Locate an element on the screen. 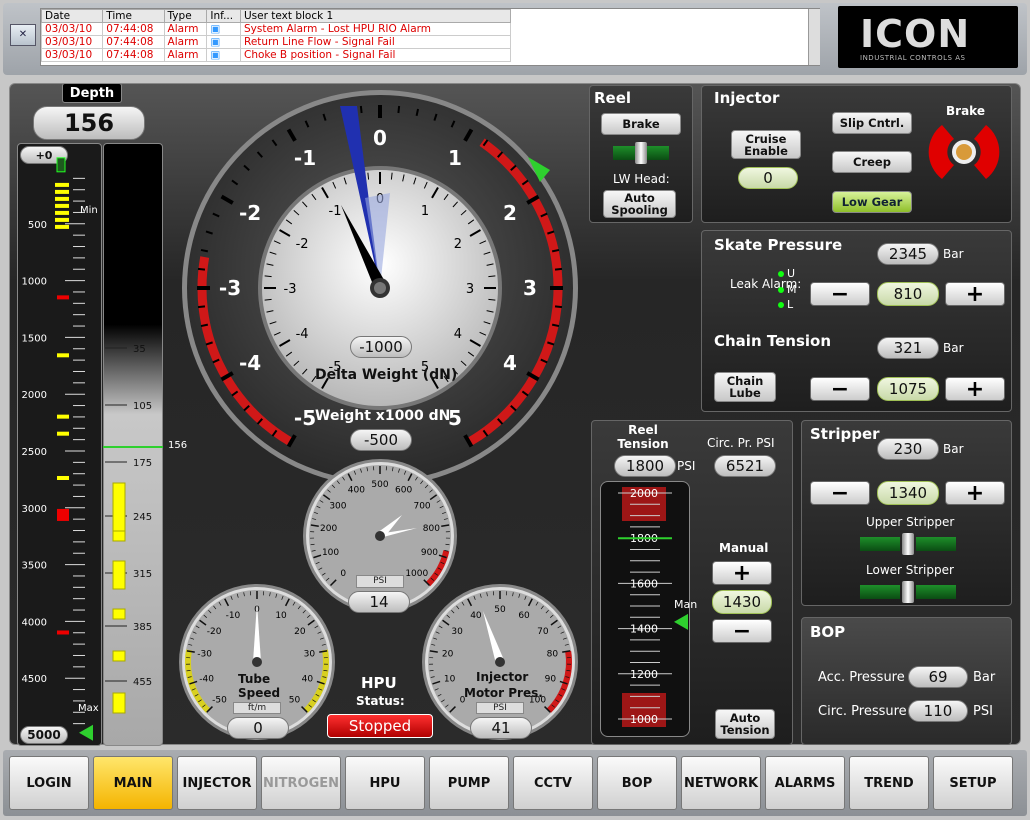 This screenshot has height=820, width=1030. tick-label: 2 is located at coordinates (510, 213).